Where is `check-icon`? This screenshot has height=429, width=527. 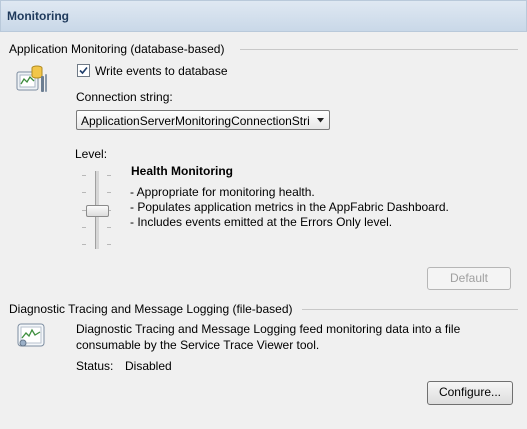 check-icon is located at coordinates (83, 70).